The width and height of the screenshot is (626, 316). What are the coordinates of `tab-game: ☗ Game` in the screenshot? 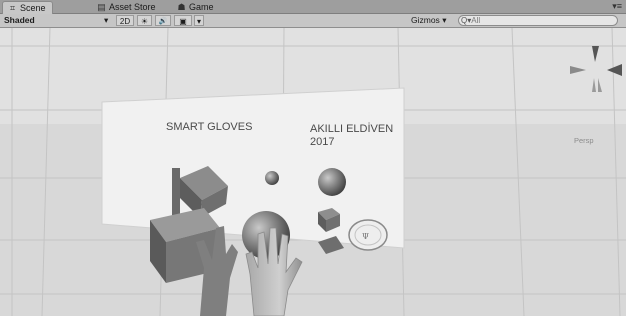 It's located at (196, 7).